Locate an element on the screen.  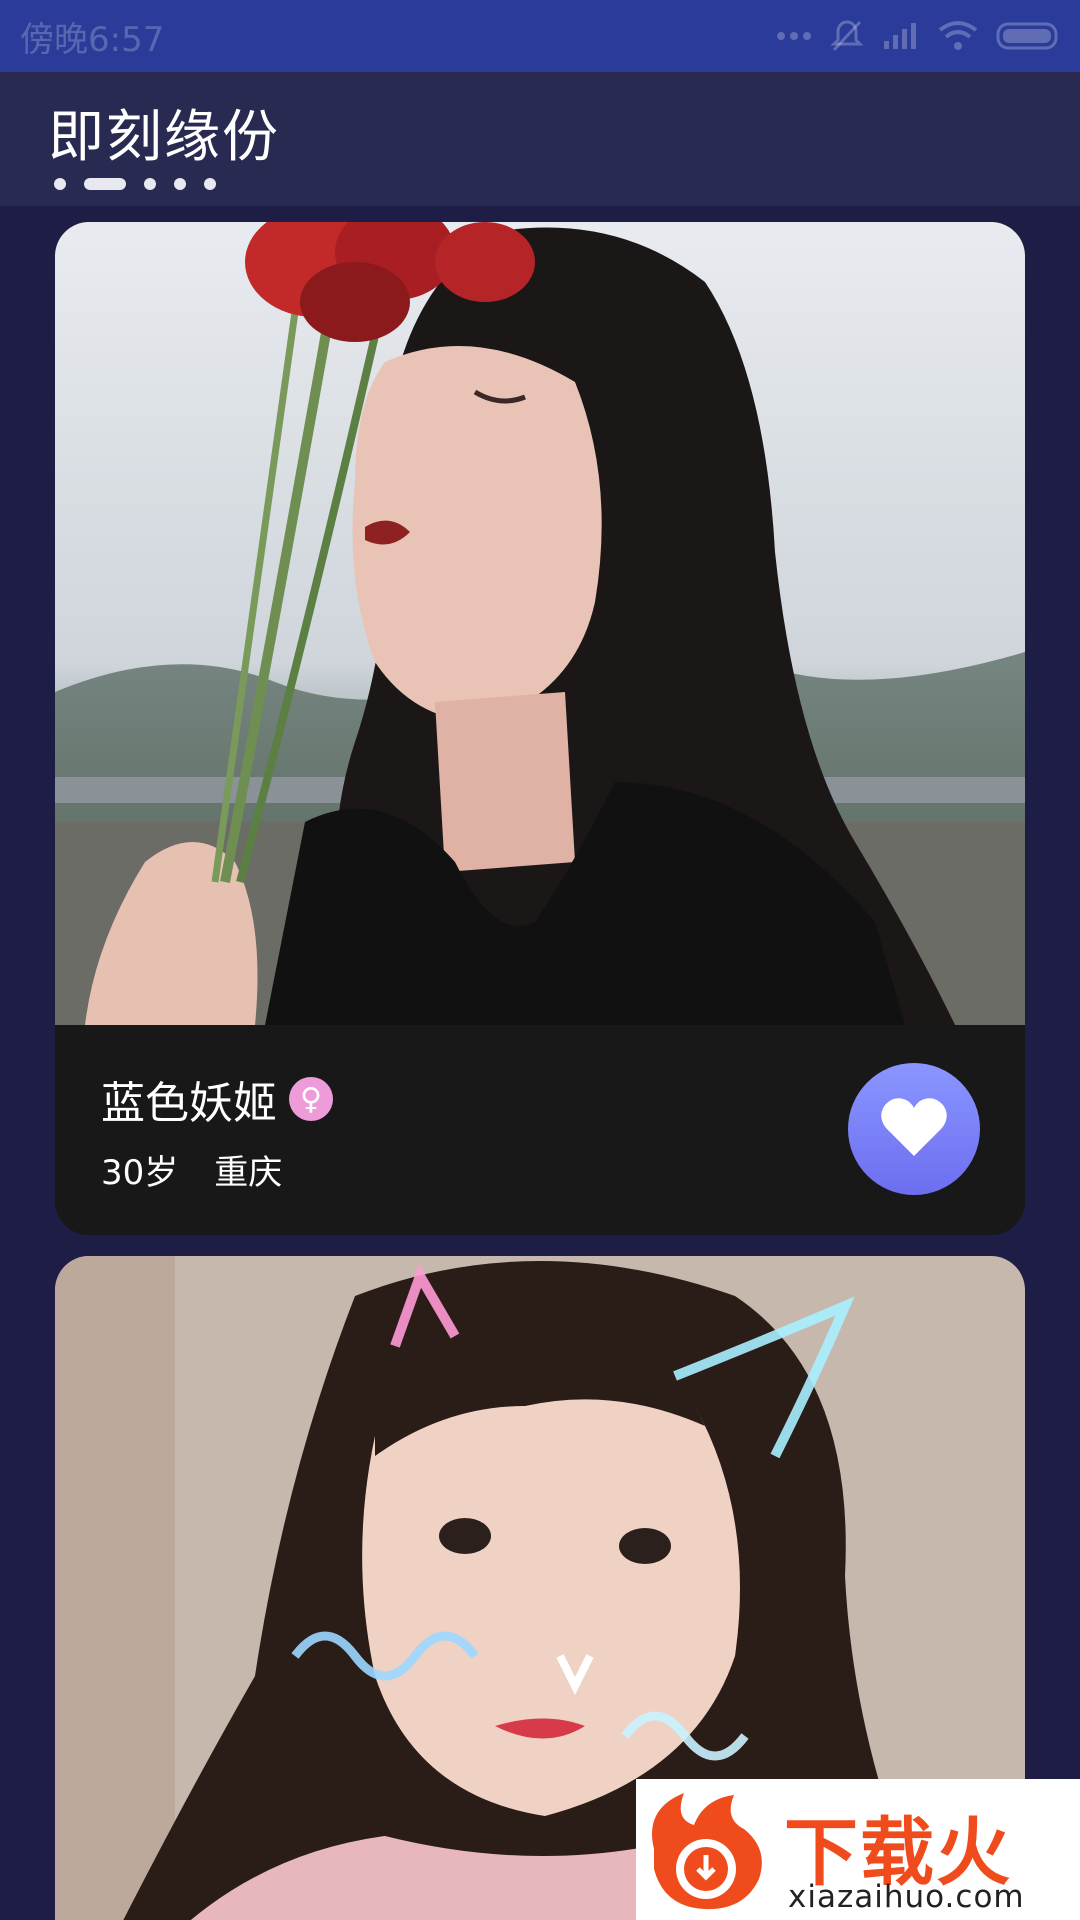
heart-icon is located at coordinates (914, 1129).